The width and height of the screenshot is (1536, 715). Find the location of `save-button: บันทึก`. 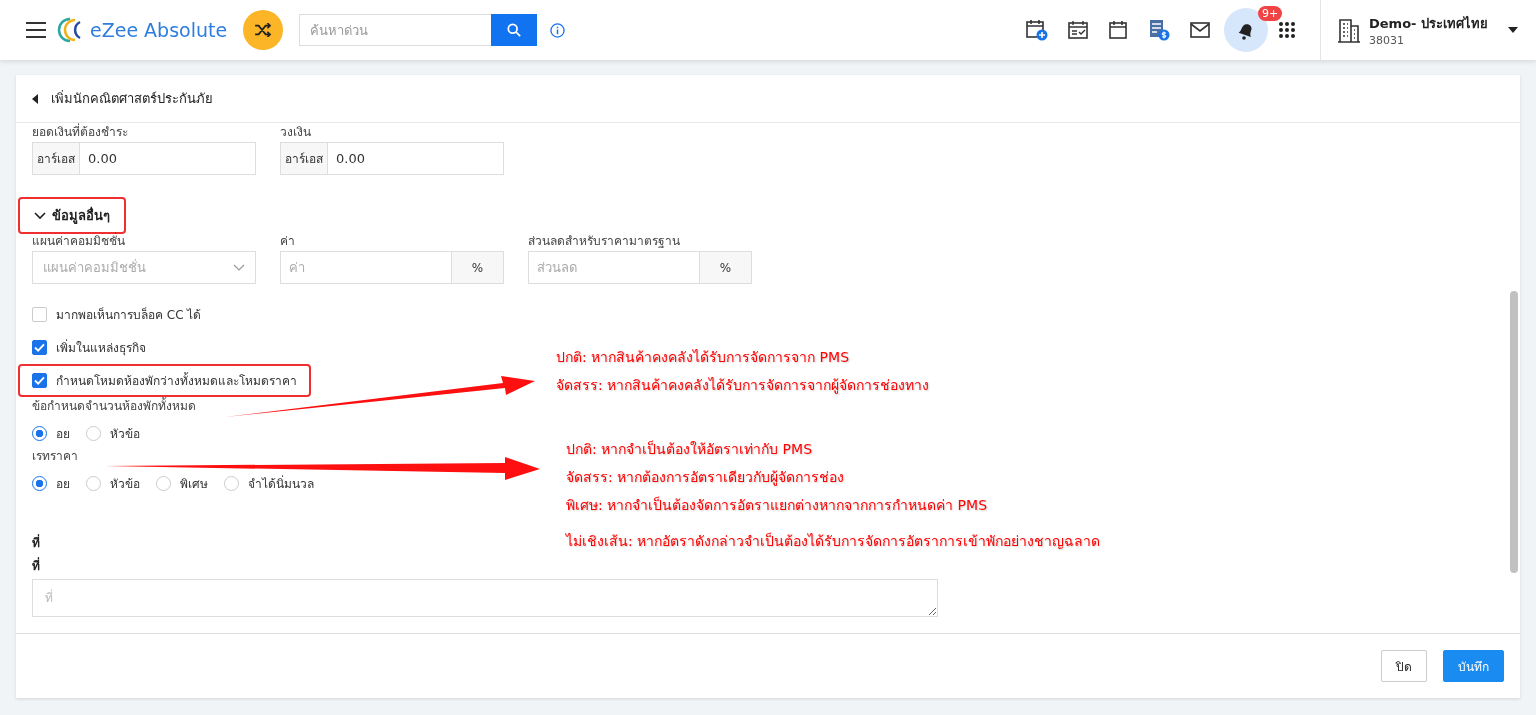

save-button: บันทึก is located at coordinates (1473, 666).